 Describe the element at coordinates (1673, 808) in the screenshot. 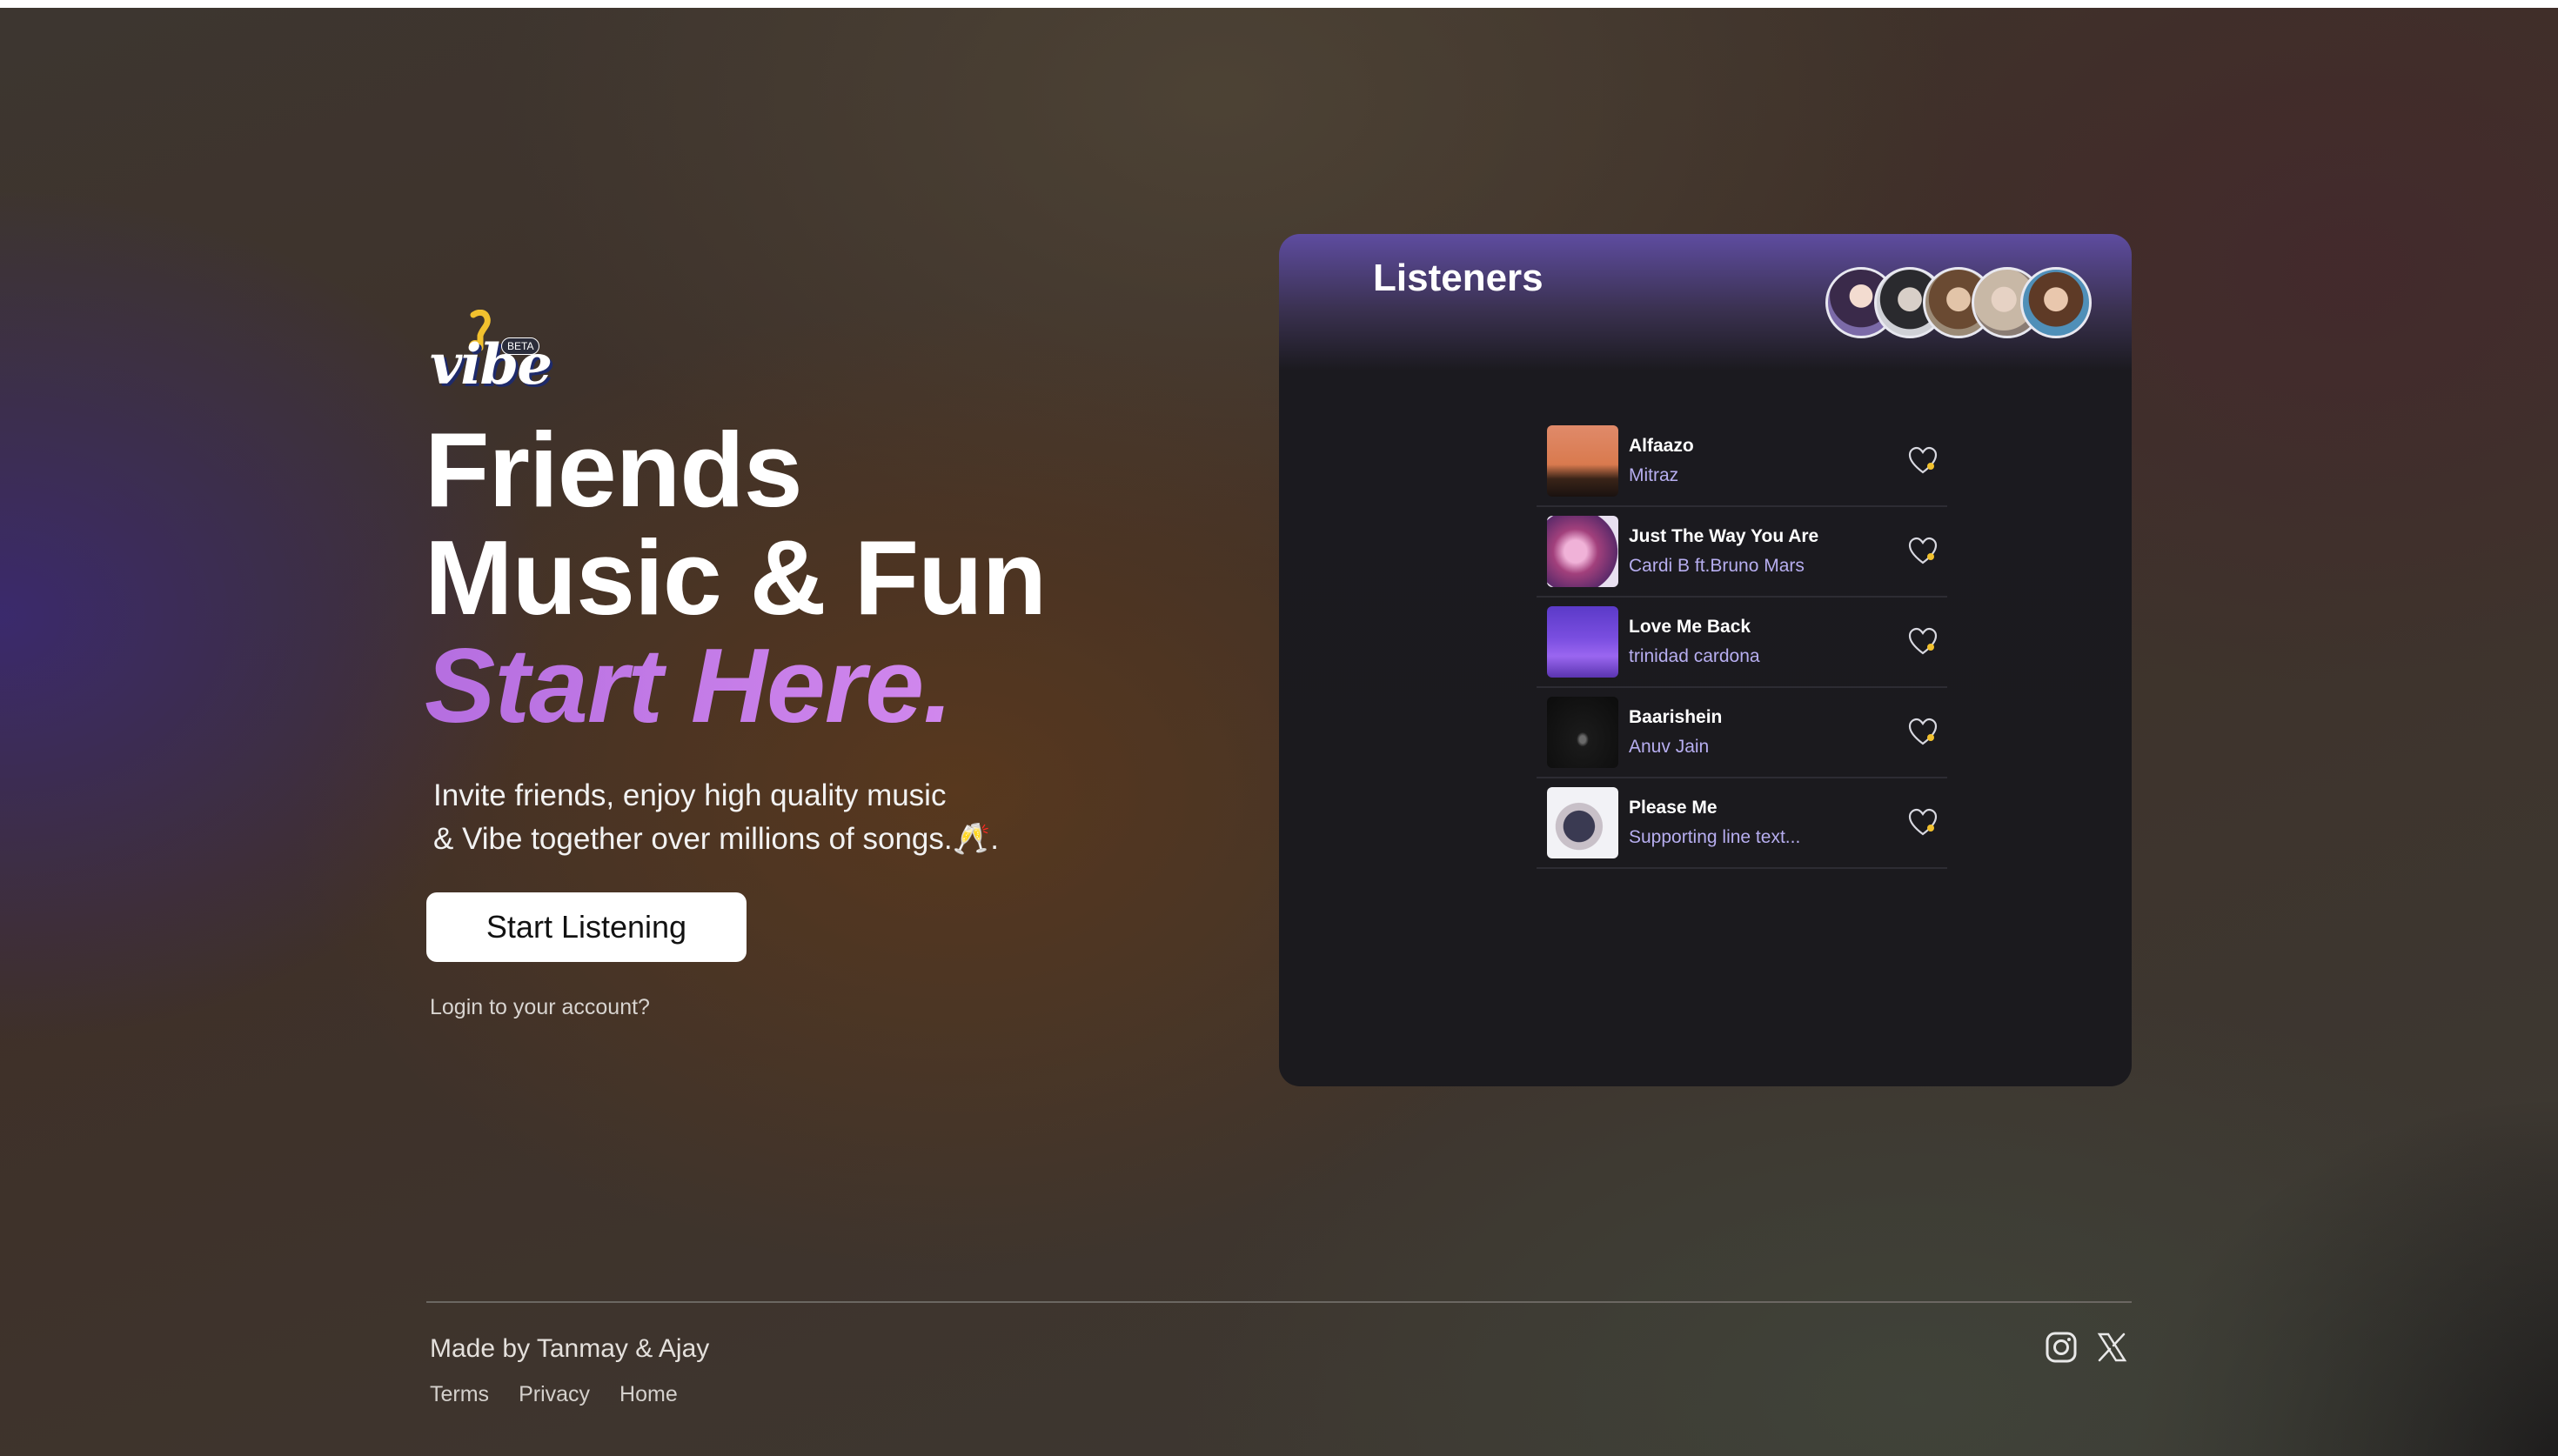

I see `track-title: Please Me` at that location.